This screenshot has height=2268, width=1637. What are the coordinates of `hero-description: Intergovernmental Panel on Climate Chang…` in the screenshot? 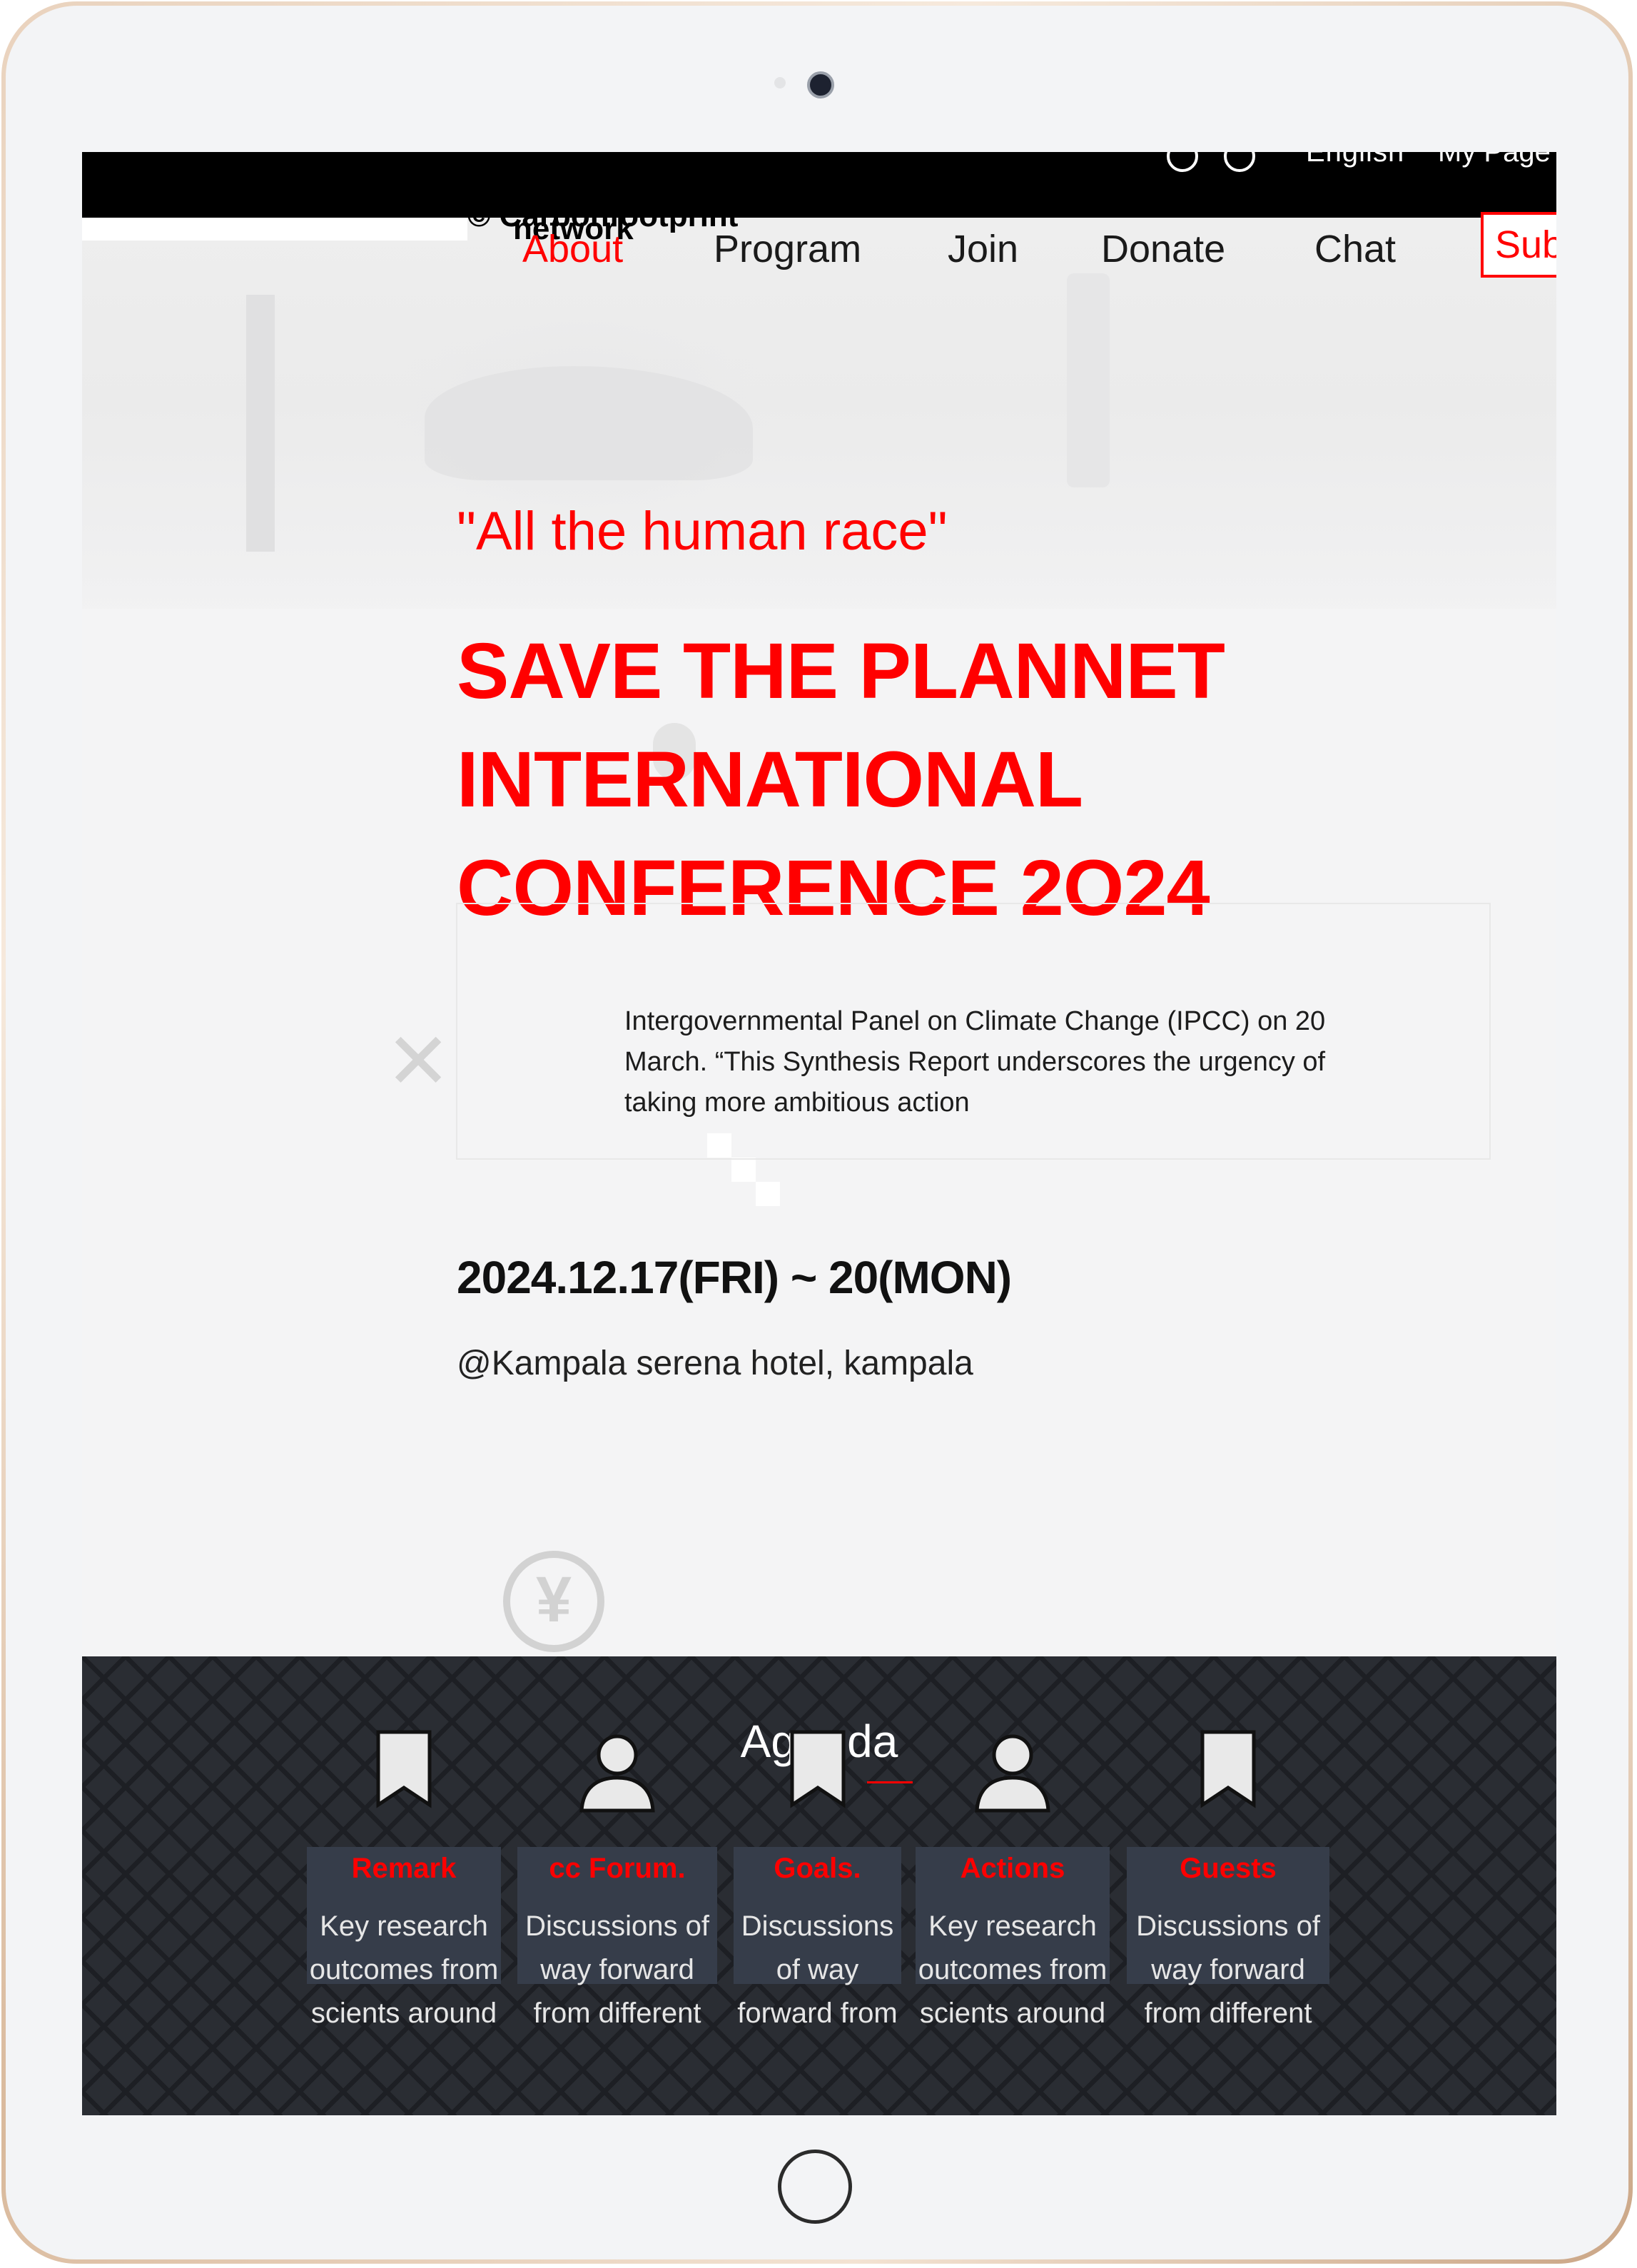 It's located at (975, 1062).